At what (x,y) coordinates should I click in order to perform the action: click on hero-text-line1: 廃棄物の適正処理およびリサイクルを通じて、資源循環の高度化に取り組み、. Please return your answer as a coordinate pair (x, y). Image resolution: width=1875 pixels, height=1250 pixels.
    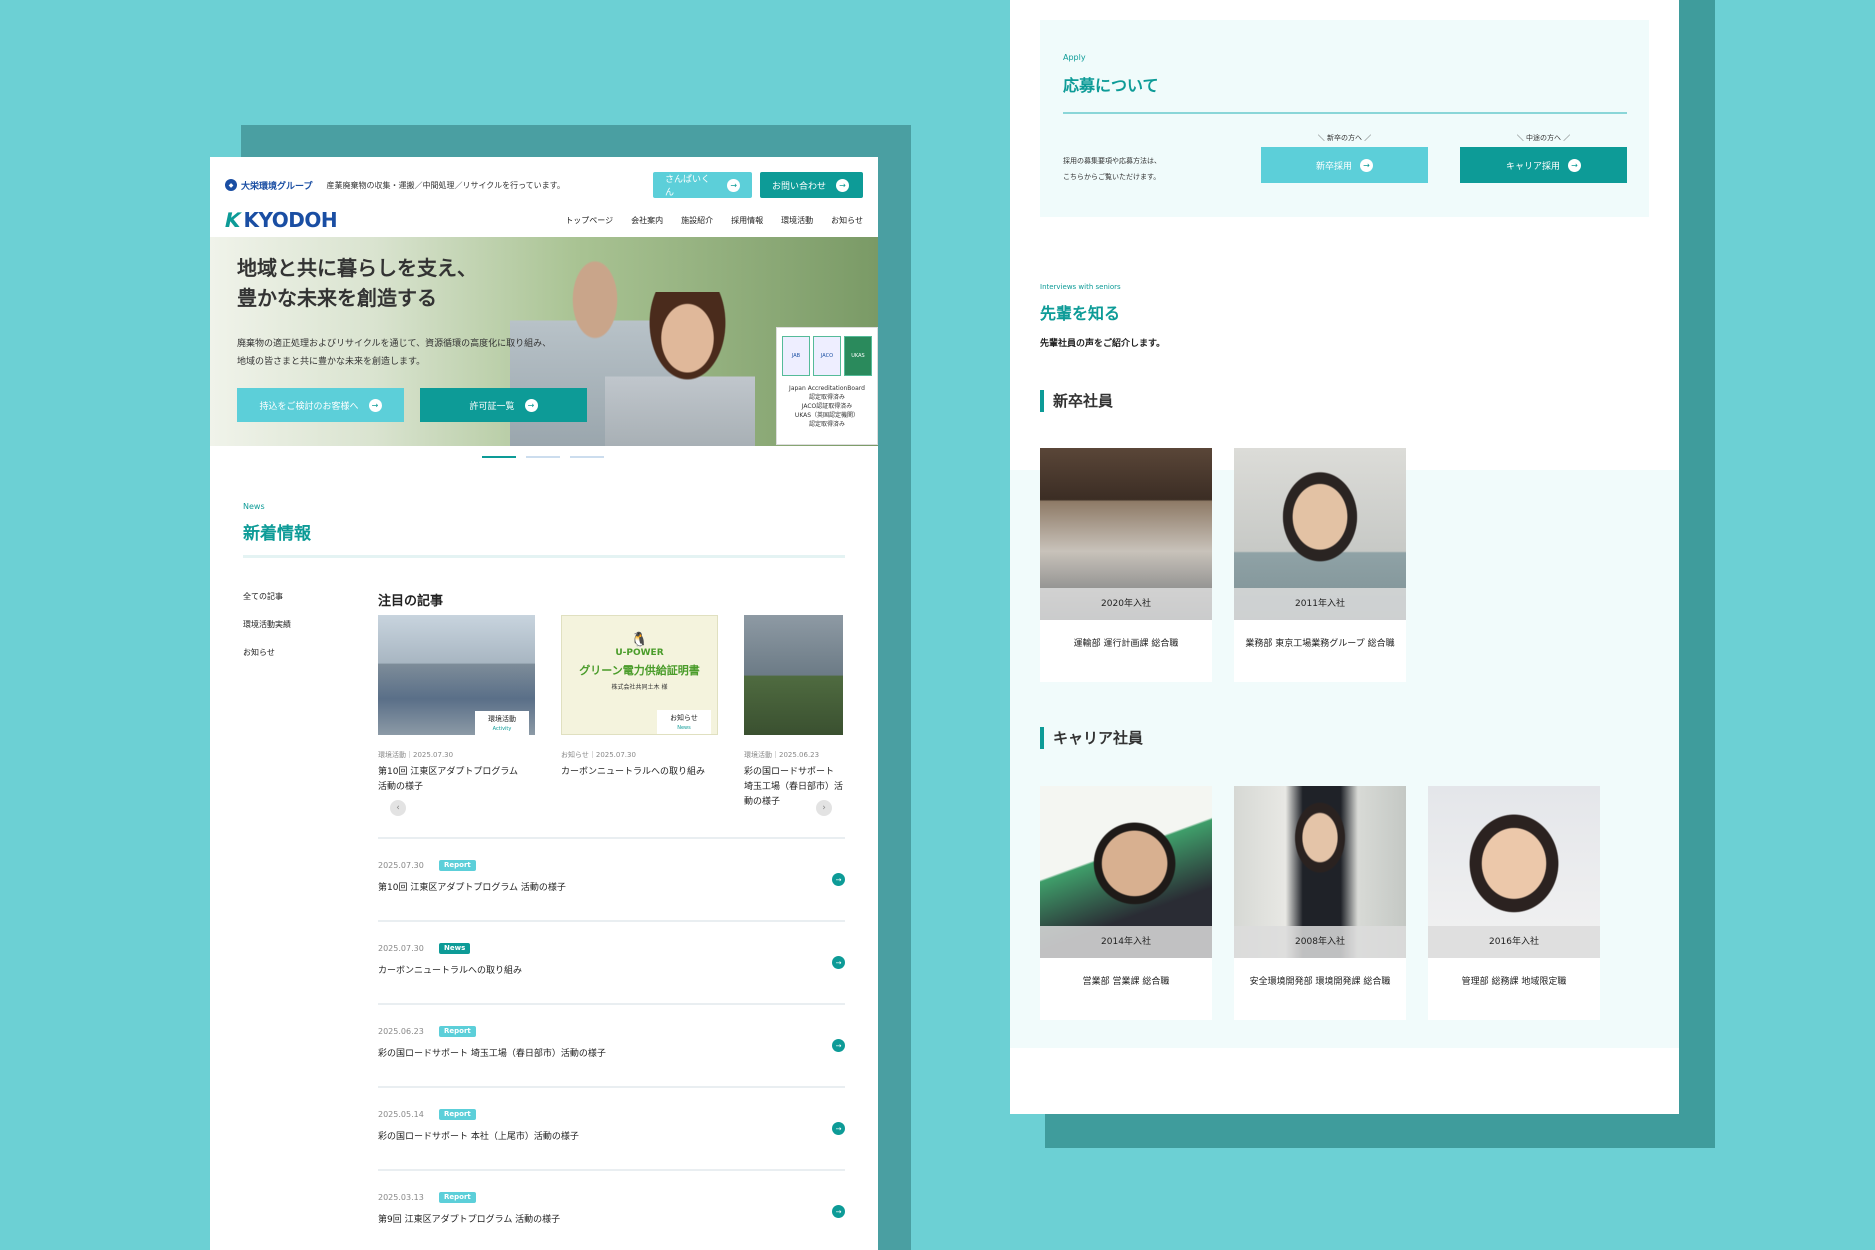
    Looking at the image, I should click on (394, 344).